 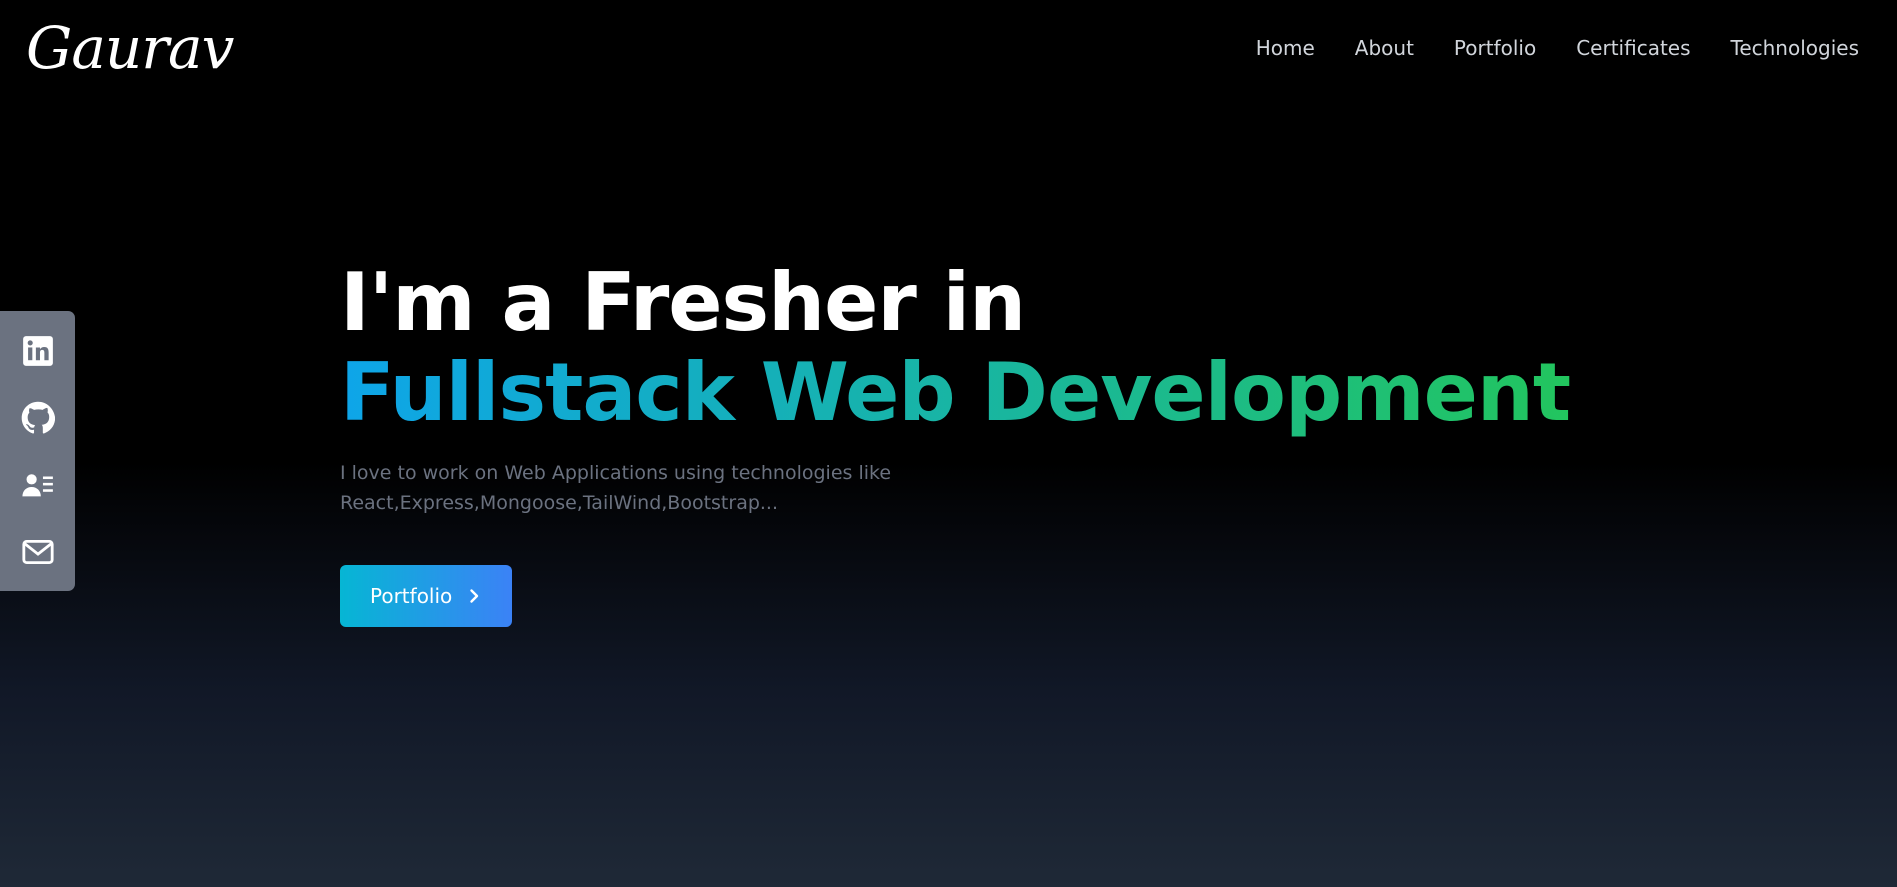 I want to click on linkedin-link, so click(x=38, y=351).